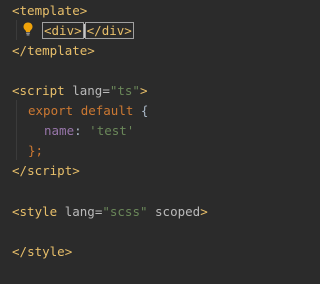 The height and width of the screenshot is (284, 320). Describe the element at coordinates (48, 30) in the screenshot. I see `div-open-bracket: <` at that location.